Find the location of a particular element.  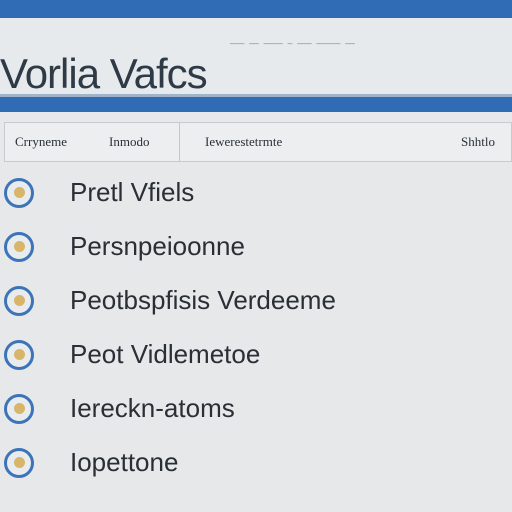

list-item: Peot Vidlemetoe is located at coordinates (256, 357).